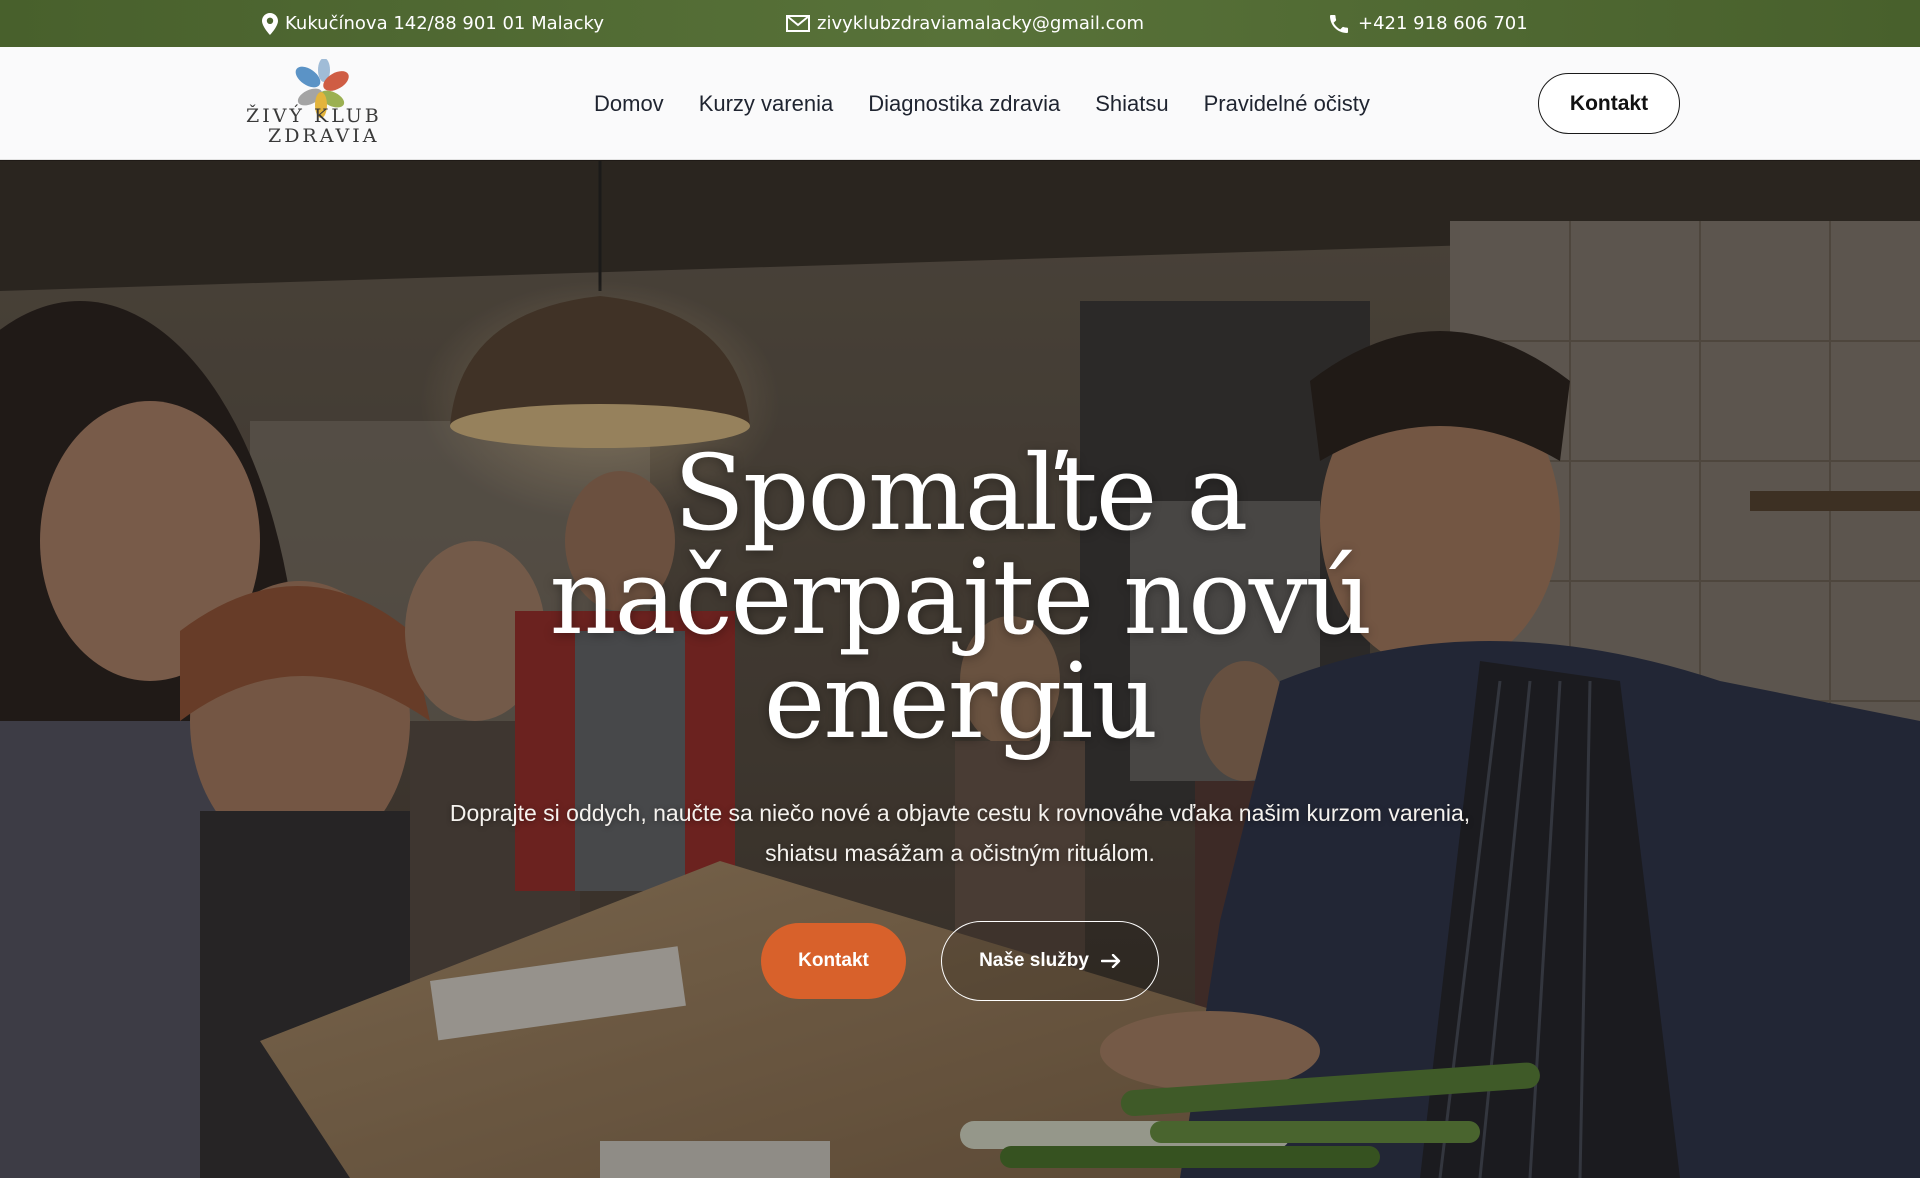  I want to click on nav-item-kurzy-varenia: Kurzy varenia, so click(766, 104).